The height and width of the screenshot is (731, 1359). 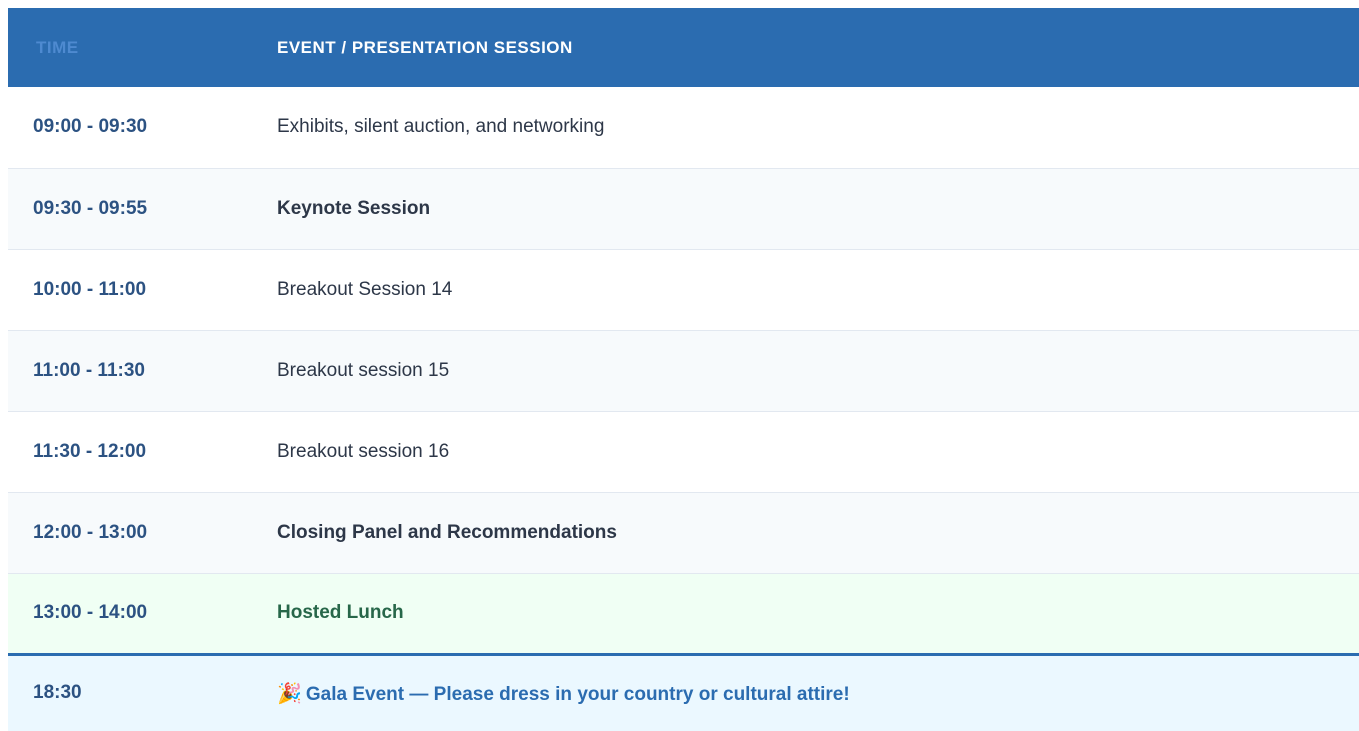 I want to click on time-cell: 09:00 - 09:30, so click(x=128, y=128).